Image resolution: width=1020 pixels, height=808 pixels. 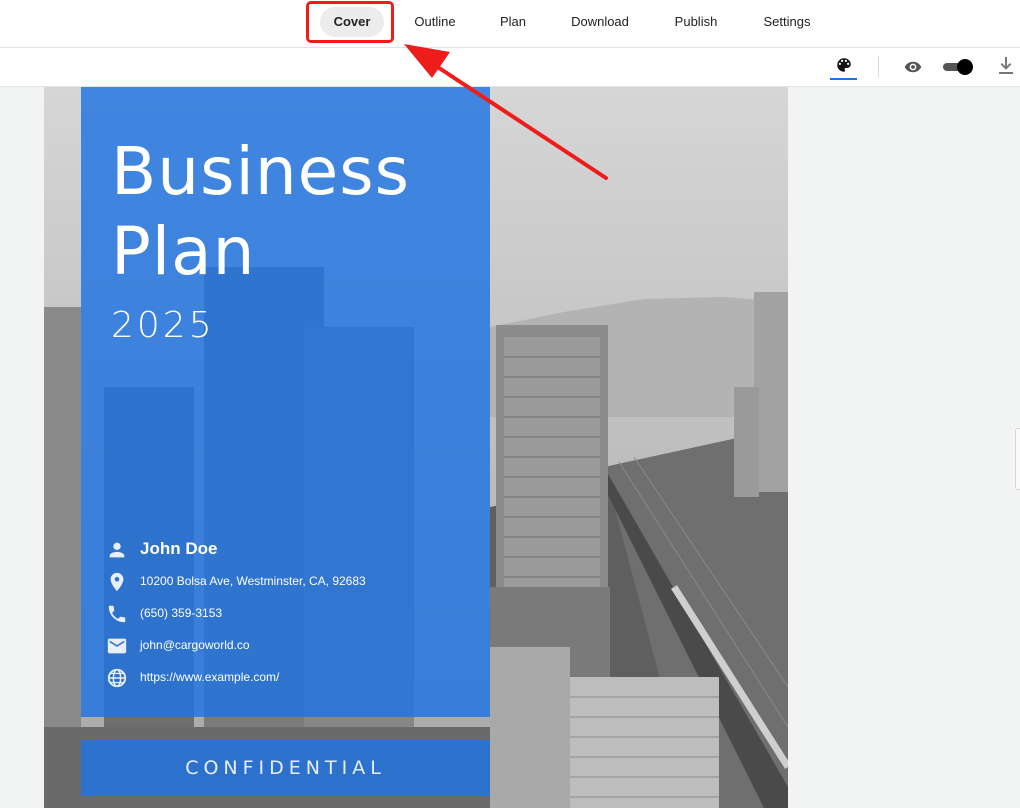 I want to click on mail-icon, so click(x=117, y=646).